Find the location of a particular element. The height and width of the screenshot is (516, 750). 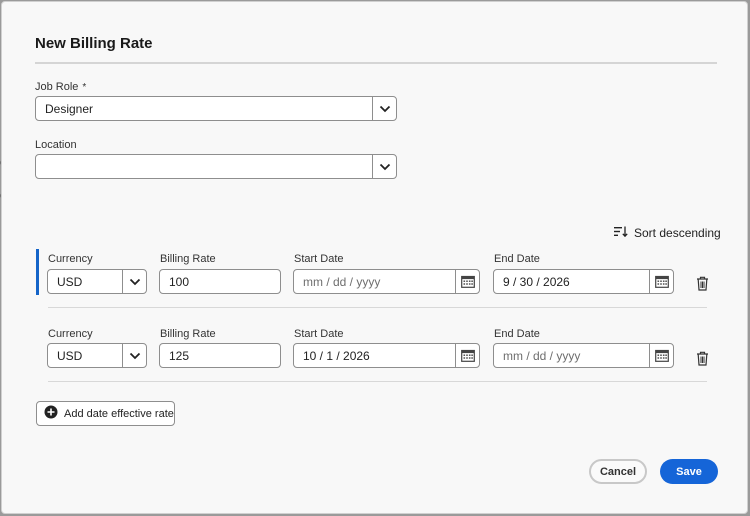

save-button: Save is located at coordinates (689, 471).